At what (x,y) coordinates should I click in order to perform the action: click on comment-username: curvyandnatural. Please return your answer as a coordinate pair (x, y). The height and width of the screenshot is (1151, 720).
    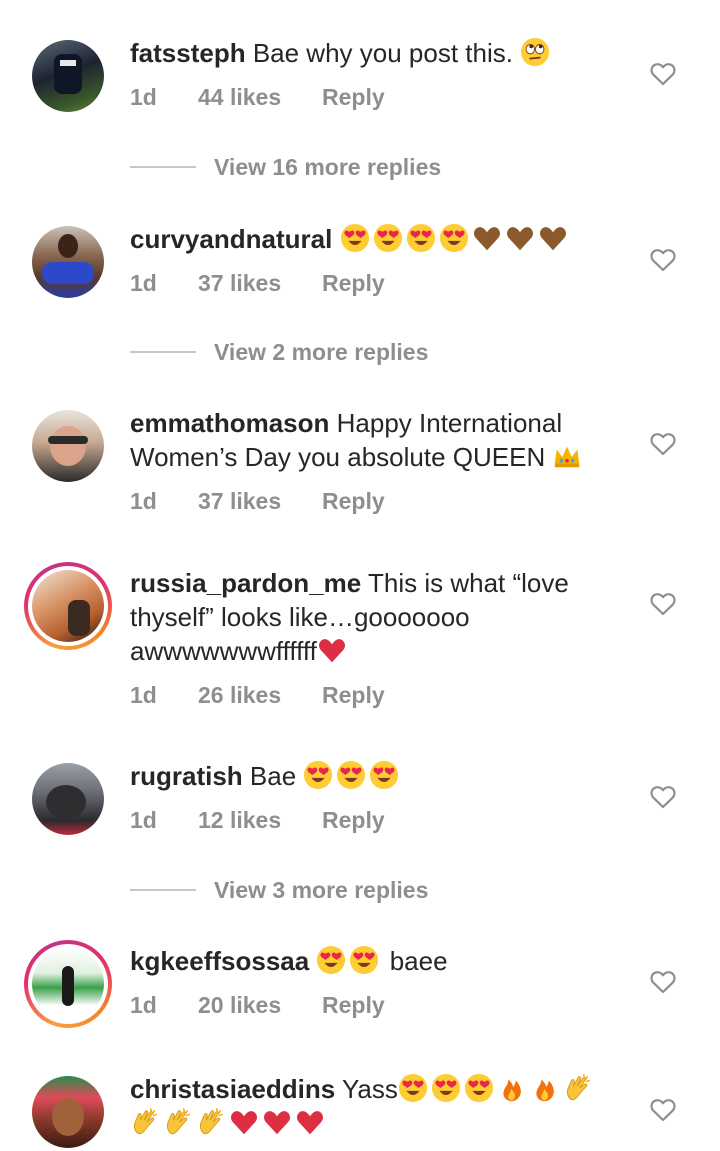
    Looking at the image, I should click on (231, 239).